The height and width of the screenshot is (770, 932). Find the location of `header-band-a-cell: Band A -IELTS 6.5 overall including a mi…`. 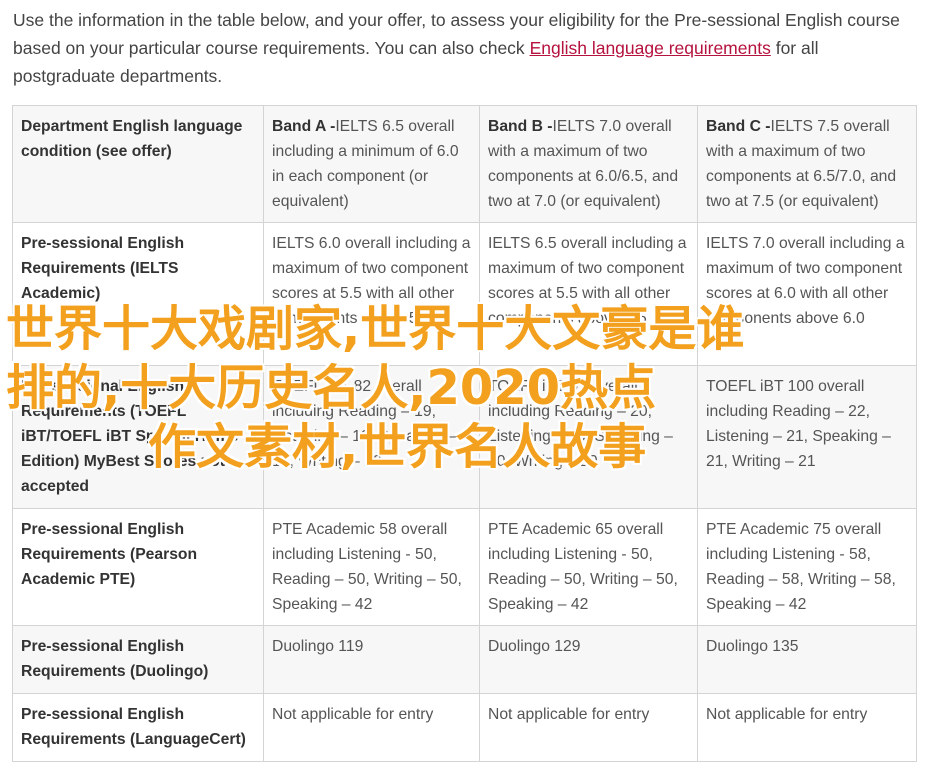

header-band-a-cell: Band A -IELTS 6.5 overall including a mi… is located at coordinates (371, 164).